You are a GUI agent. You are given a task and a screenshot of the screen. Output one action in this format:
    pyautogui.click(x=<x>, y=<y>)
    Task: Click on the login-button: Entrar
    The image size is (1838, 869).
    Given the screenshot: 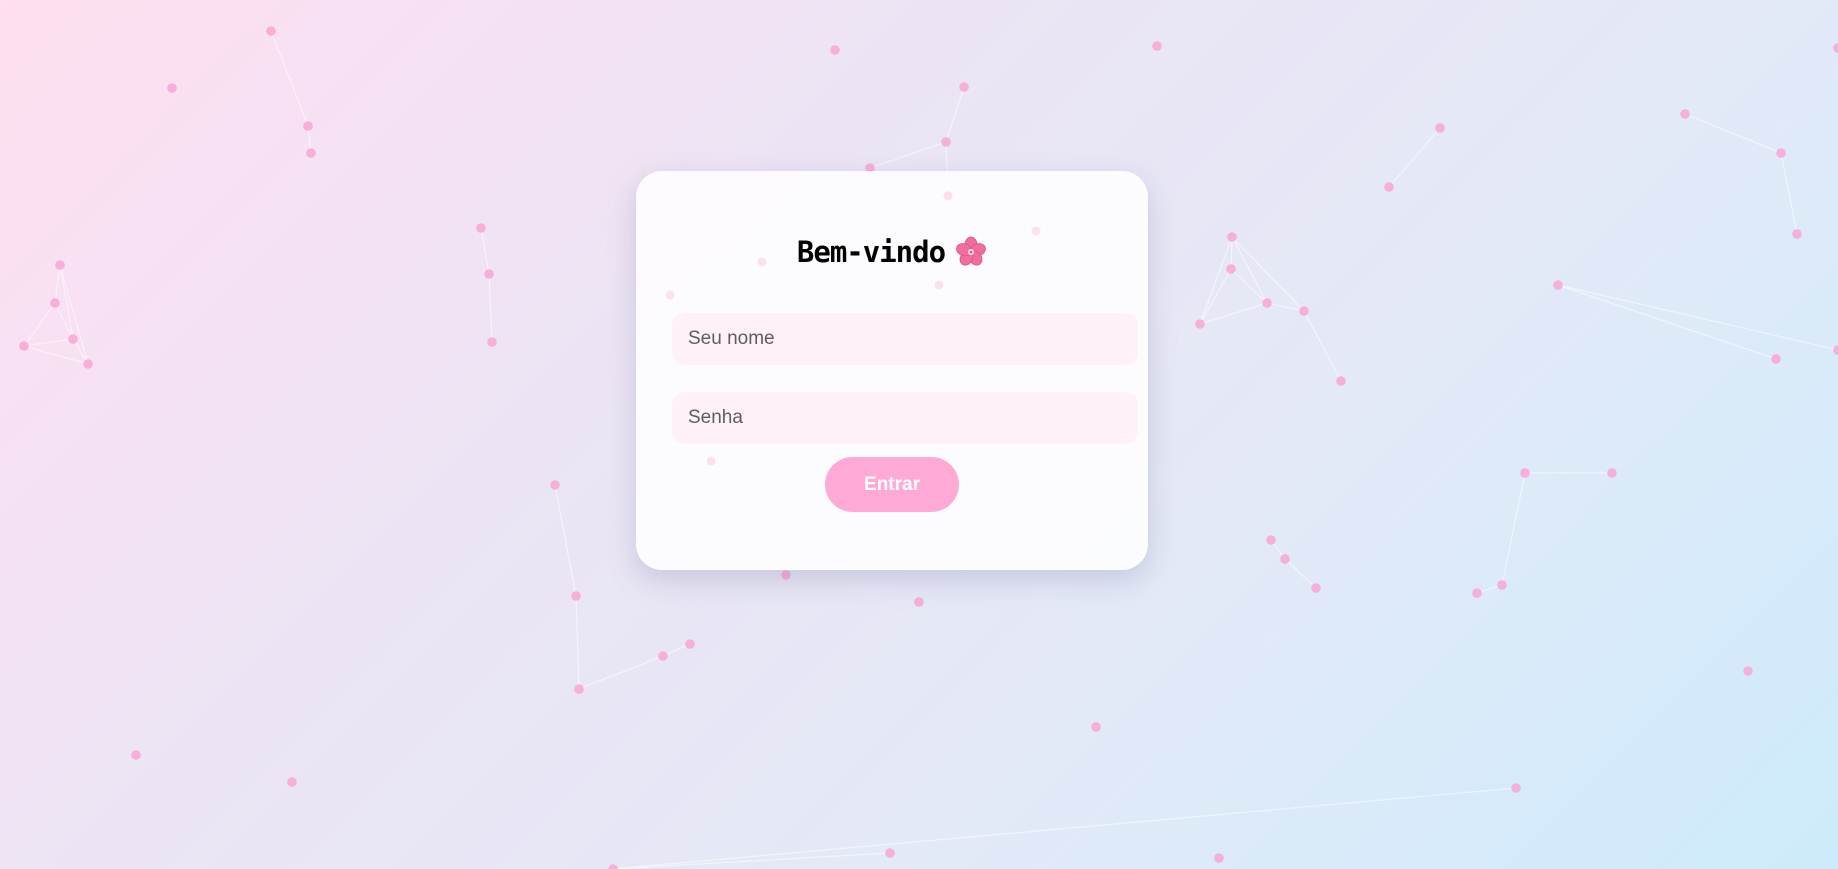 What is the action you would take?
    pyautogui.click(x=892, y=484)
    